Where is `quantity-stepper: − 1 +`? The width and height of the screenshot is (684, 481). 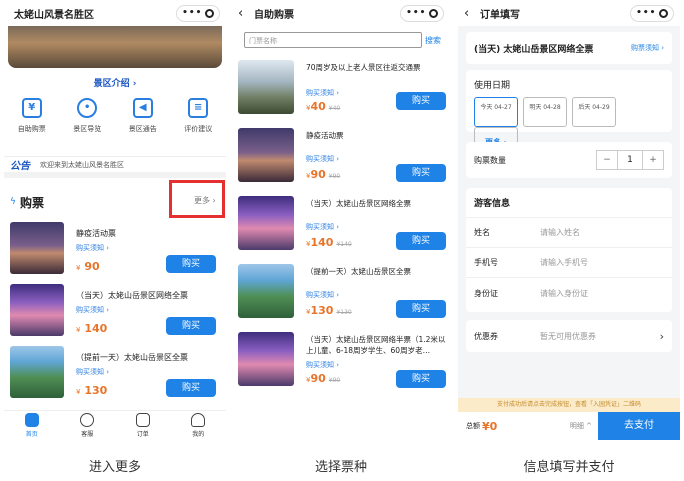
quantity-stepper: − 1 + is located at coordinates (630, 160).